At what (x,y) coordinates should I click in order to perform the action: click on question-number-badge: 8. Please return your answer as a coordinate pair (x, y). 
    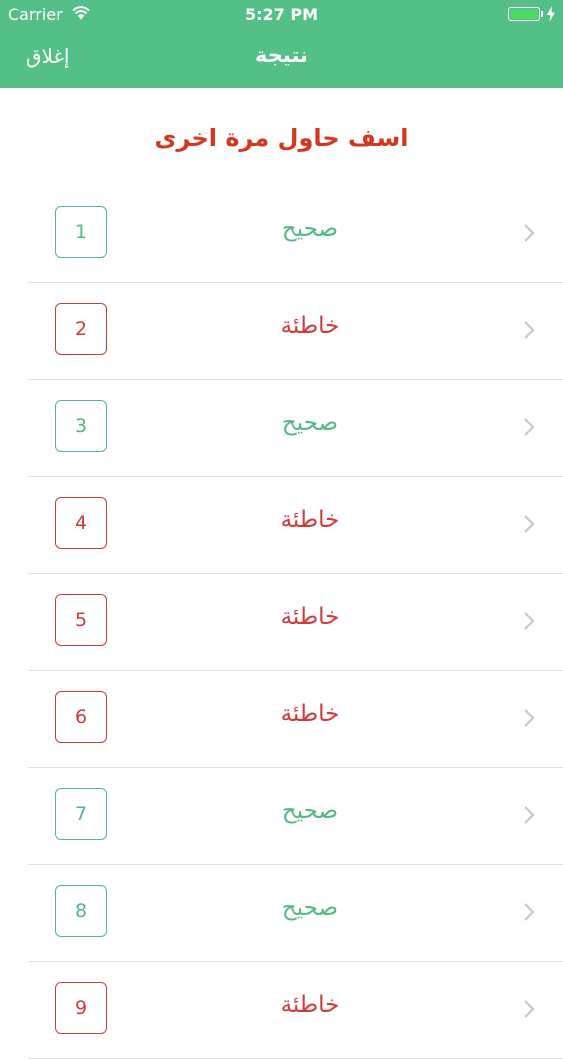
    Looking at the image, I should click on (81, 911).